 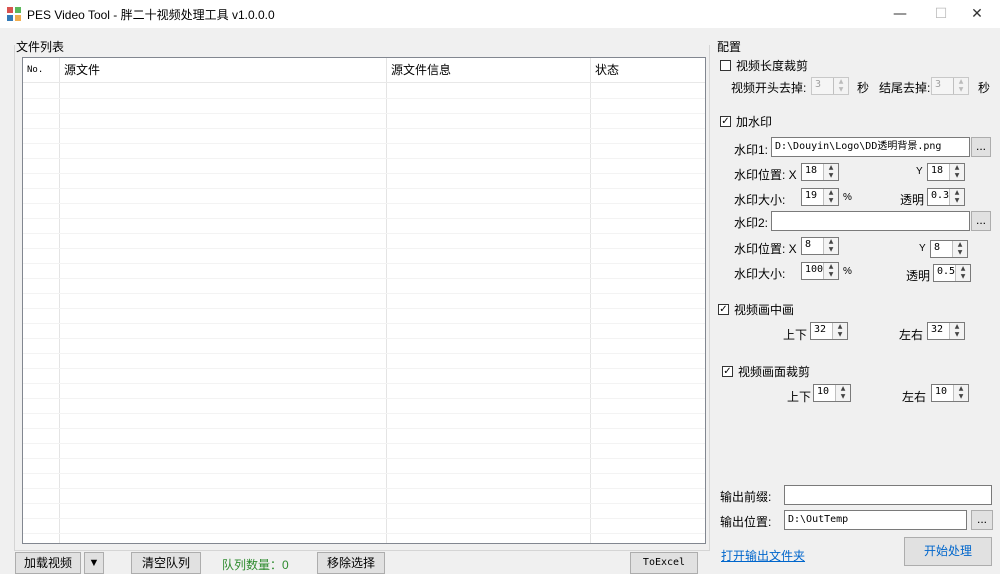 I want to click on crop-updown-label: 上下, so click(x=799, y=397).